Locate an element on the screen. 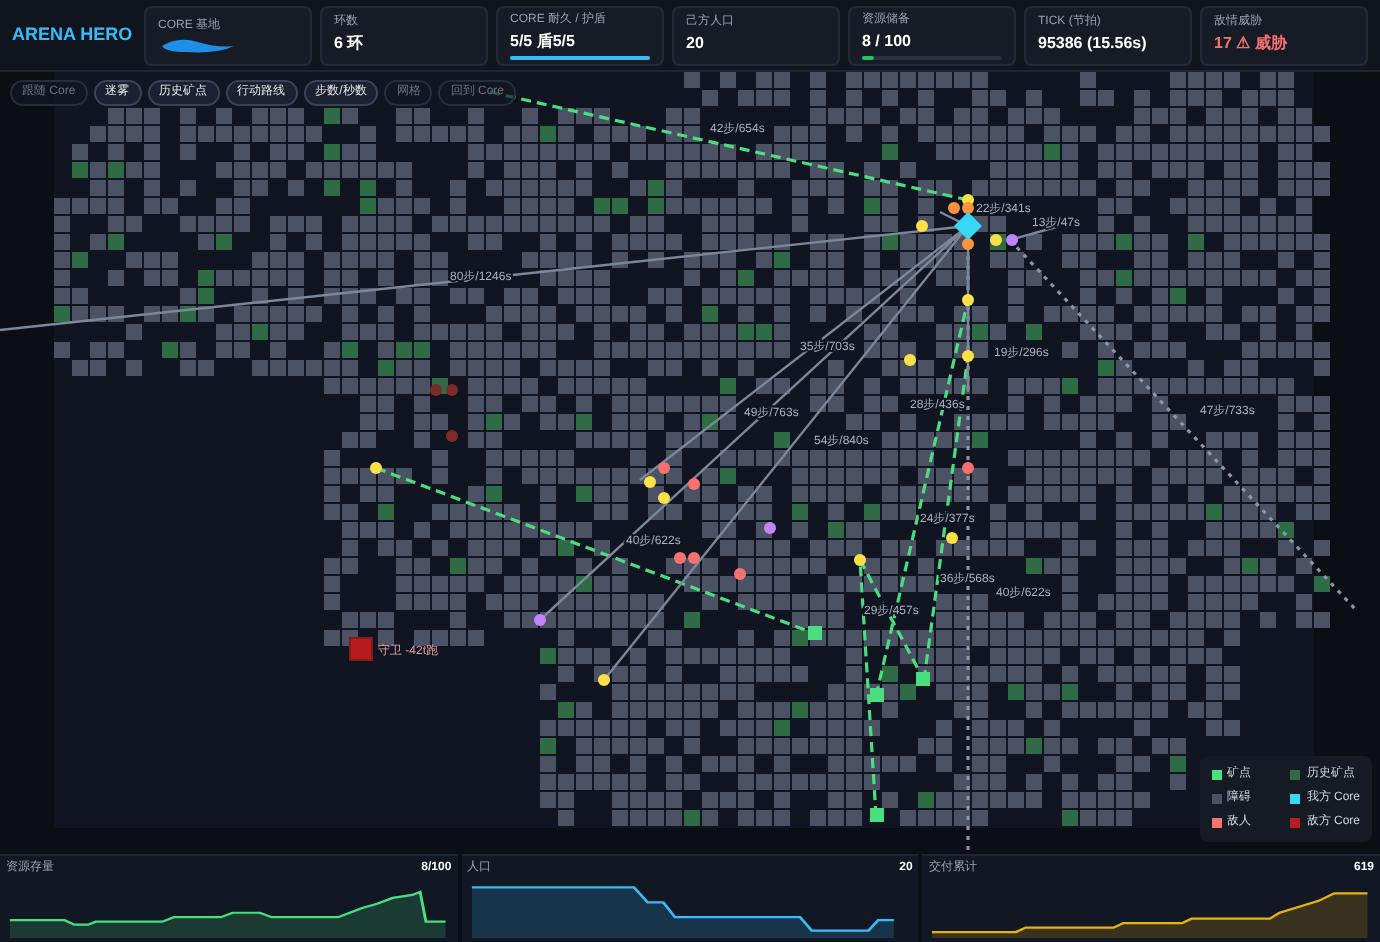  stat-value: 5/5 盾5/5 is located at coordinates (543, 41).